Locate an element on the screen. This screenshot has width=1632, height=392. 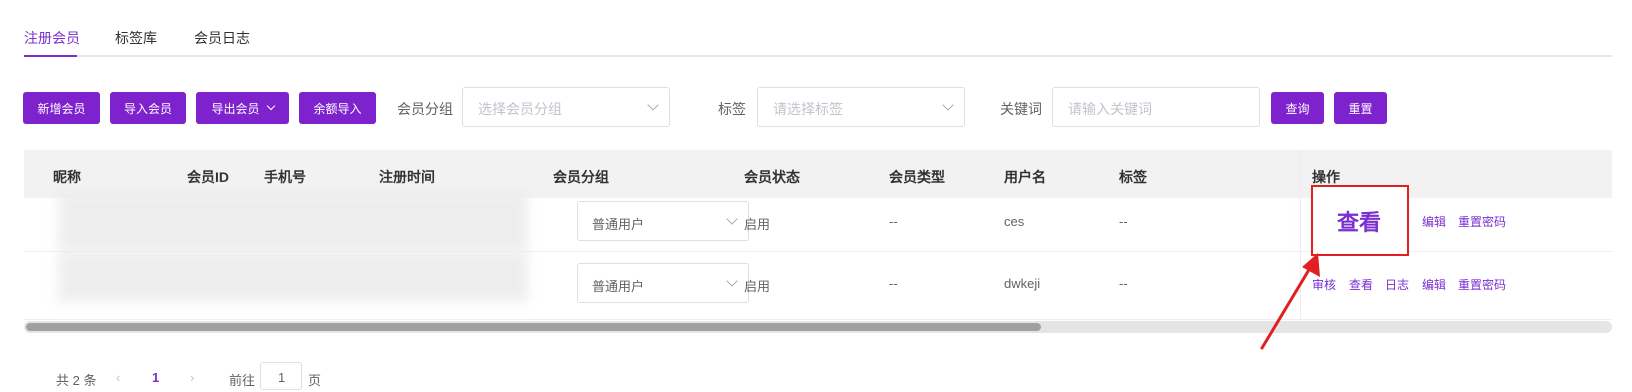
keyword-placeholder: 请输入关键词 is located at coordinates (1110, 109).